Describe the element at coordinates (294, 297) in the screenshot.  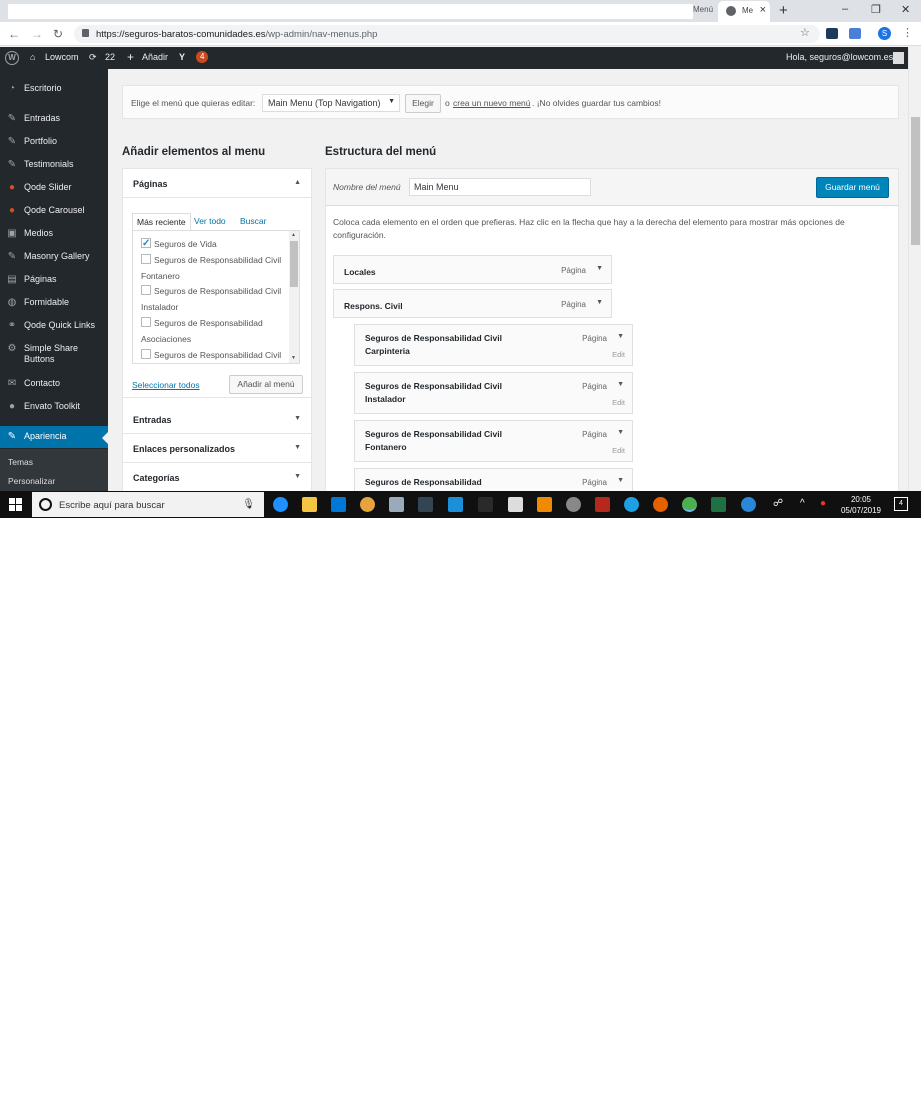
I see `checklist-scrollbar: ▲ ▼` at that location.